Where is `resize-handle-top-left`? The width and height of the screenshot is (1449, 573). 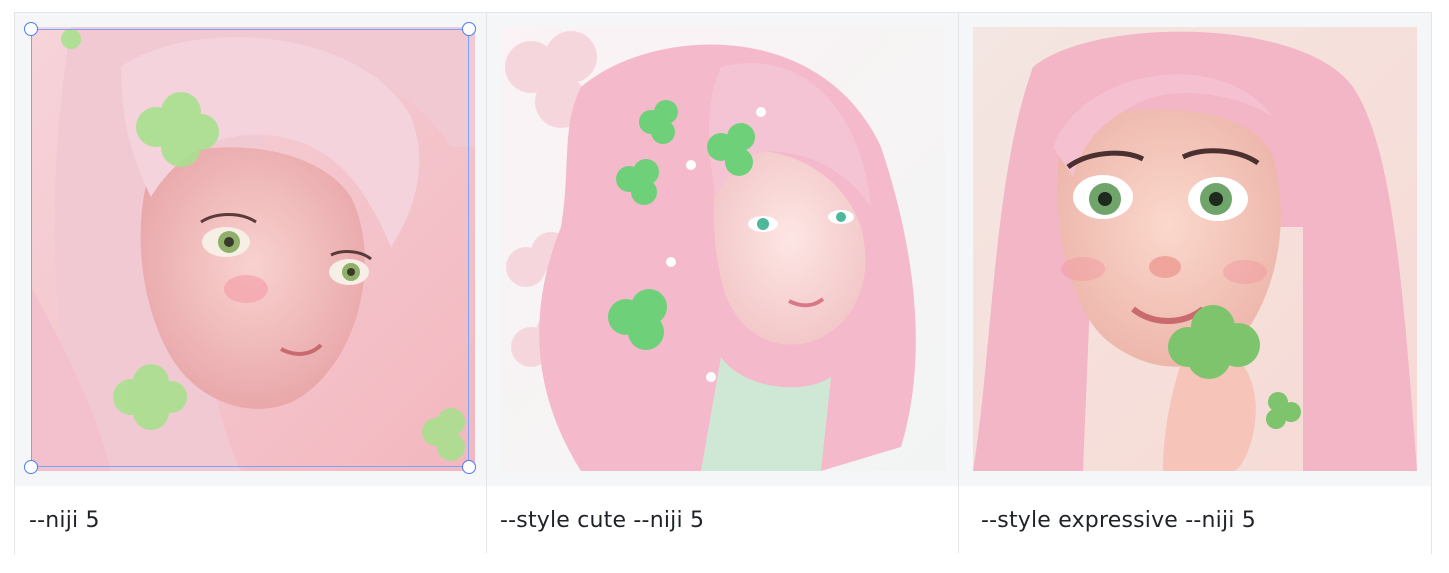 resize-handle-top-left is located at coordinates (31, 29).